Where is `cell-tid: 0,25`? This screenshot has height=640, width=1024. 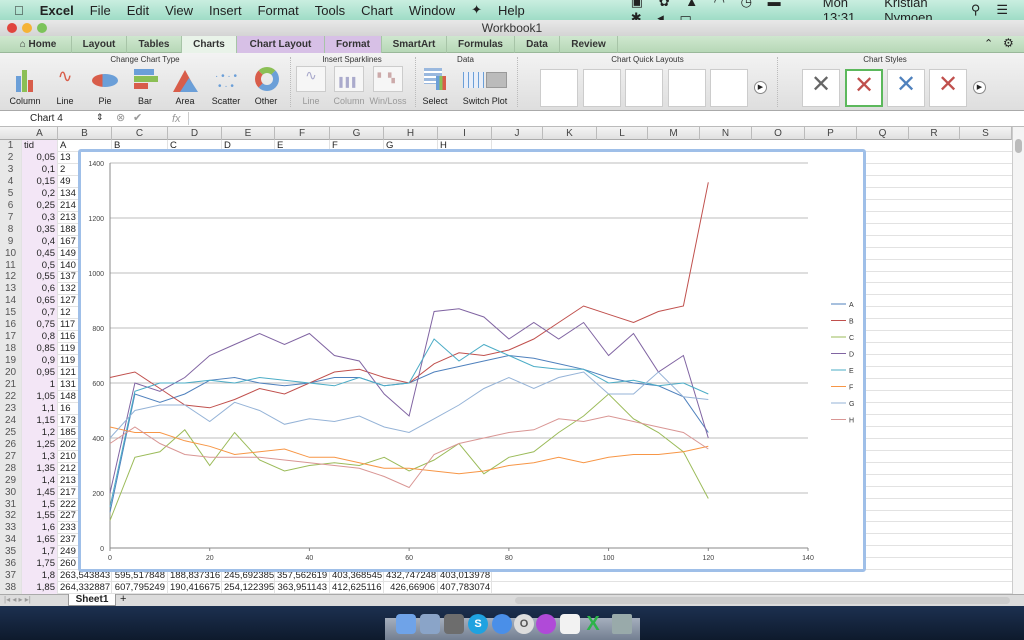
cell-tid: 0,25 is located at coordinates (40, 205).